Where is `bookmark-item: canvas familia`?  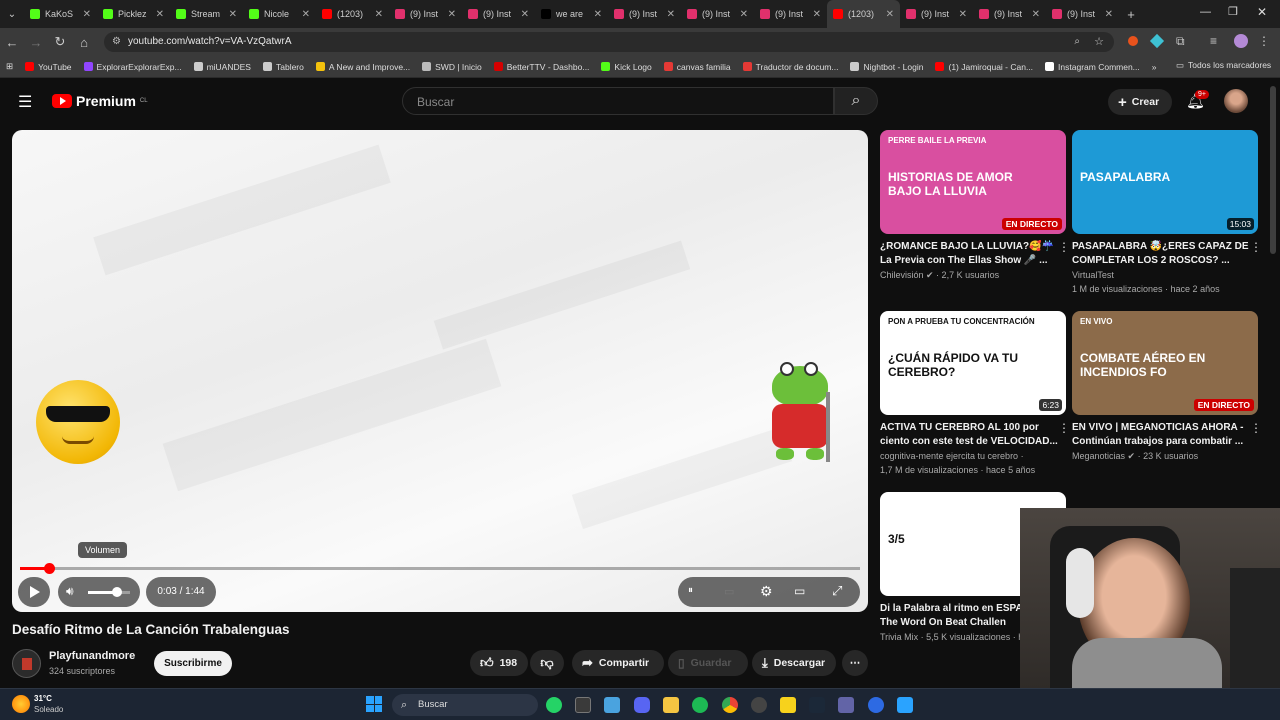
bookmark-item: canvas familia is located at coordinates (697, 67).